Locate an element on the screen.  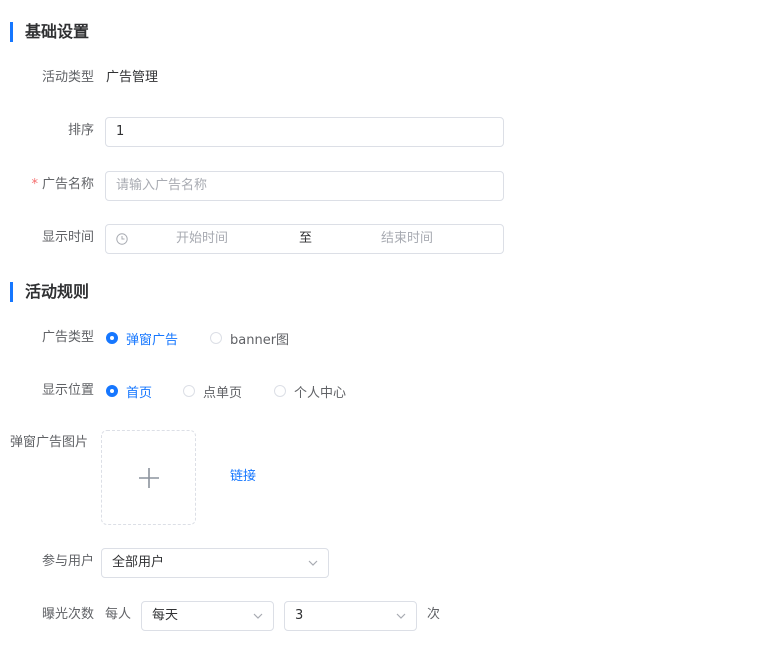
radio-position-order: 点单页 is located at coordinates (212, 391).